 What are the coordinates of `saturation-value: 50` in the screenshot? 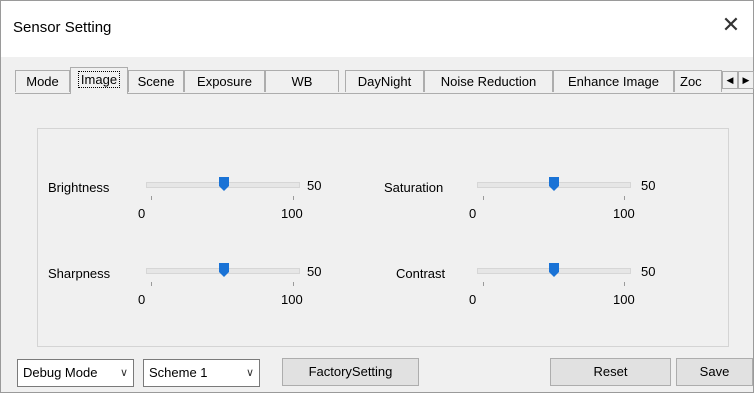 It's located at (648, 185).